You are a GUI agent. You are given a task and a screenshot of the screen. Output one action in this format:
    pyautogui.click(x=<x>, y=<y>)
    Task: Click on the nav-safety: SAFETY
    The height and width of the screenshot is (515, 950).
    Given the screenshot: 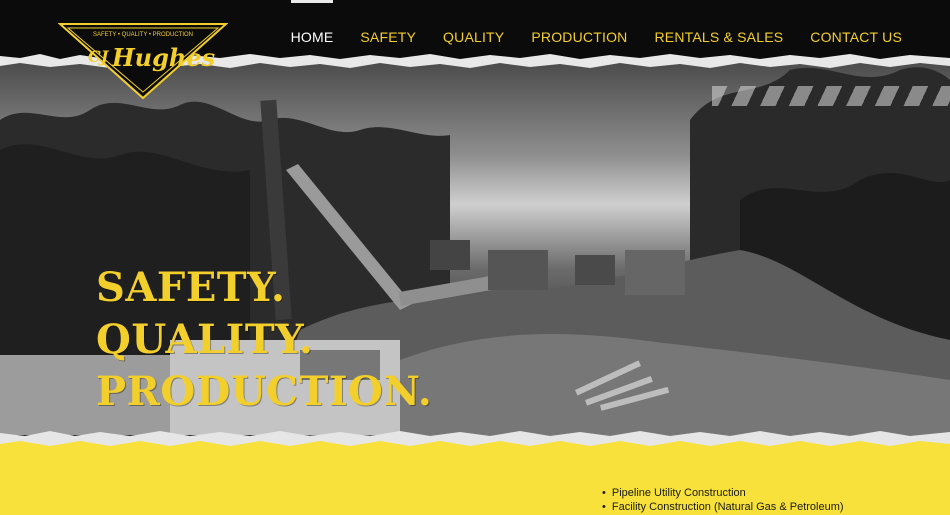 What is the action you would take?
    pyautogui.click(x=388, y=37)
    